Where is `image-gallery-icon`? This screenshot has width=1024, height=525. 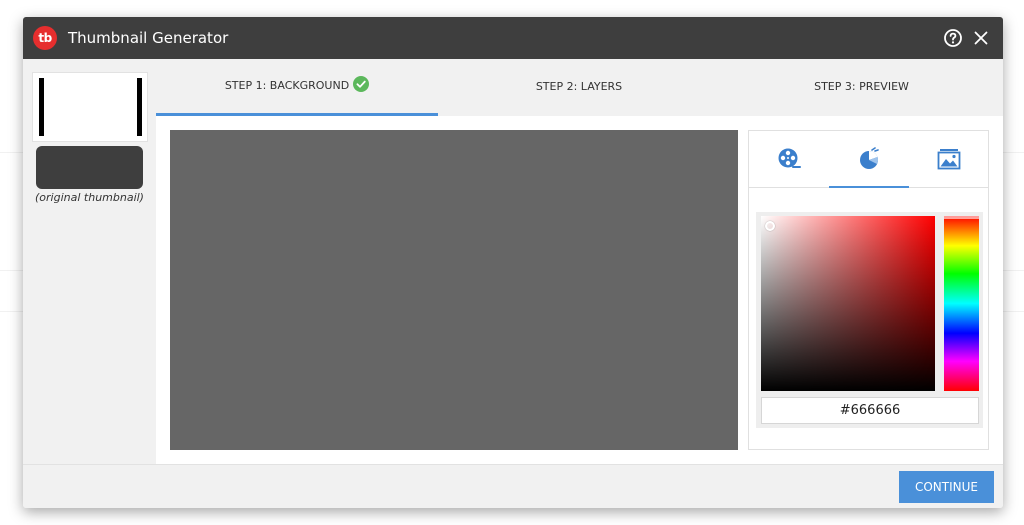 image-gallery-icon is located at coordinates (949, 159).